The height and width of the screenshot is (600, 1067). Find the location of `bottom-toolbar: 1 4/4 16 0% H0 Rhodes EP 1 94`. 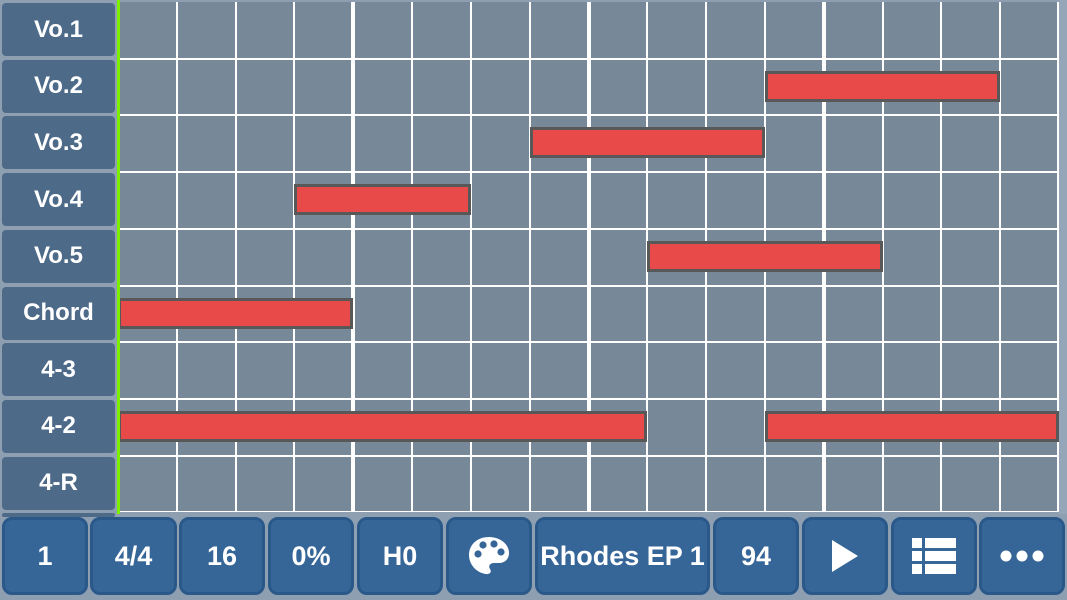

bottom-toolbar: 1 4/4 16 0% H0 Rhodes EP 1 94 is located at coordinates (533, 557).